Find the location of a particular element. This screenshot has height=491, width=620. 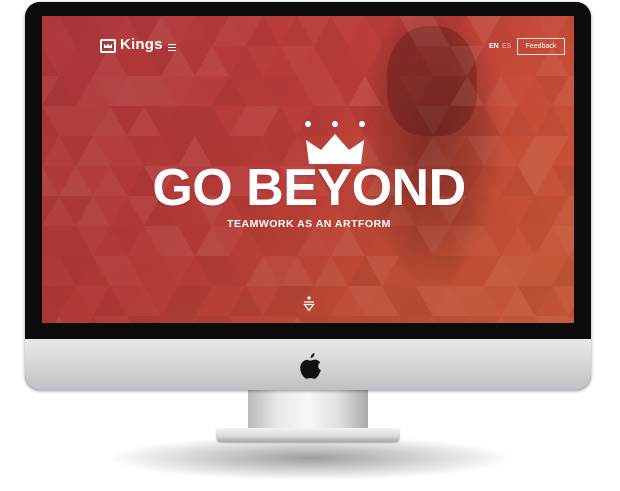

hero-subtitle: TEAMWORK AS AN ARTFORM is located at coordinates (309, 224).